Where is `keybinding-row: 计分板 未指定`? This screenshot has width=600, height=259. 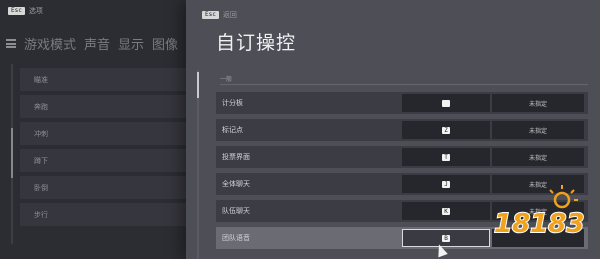
keybinding-row: 计分板 未指定 is located at coordinates (402, 103).